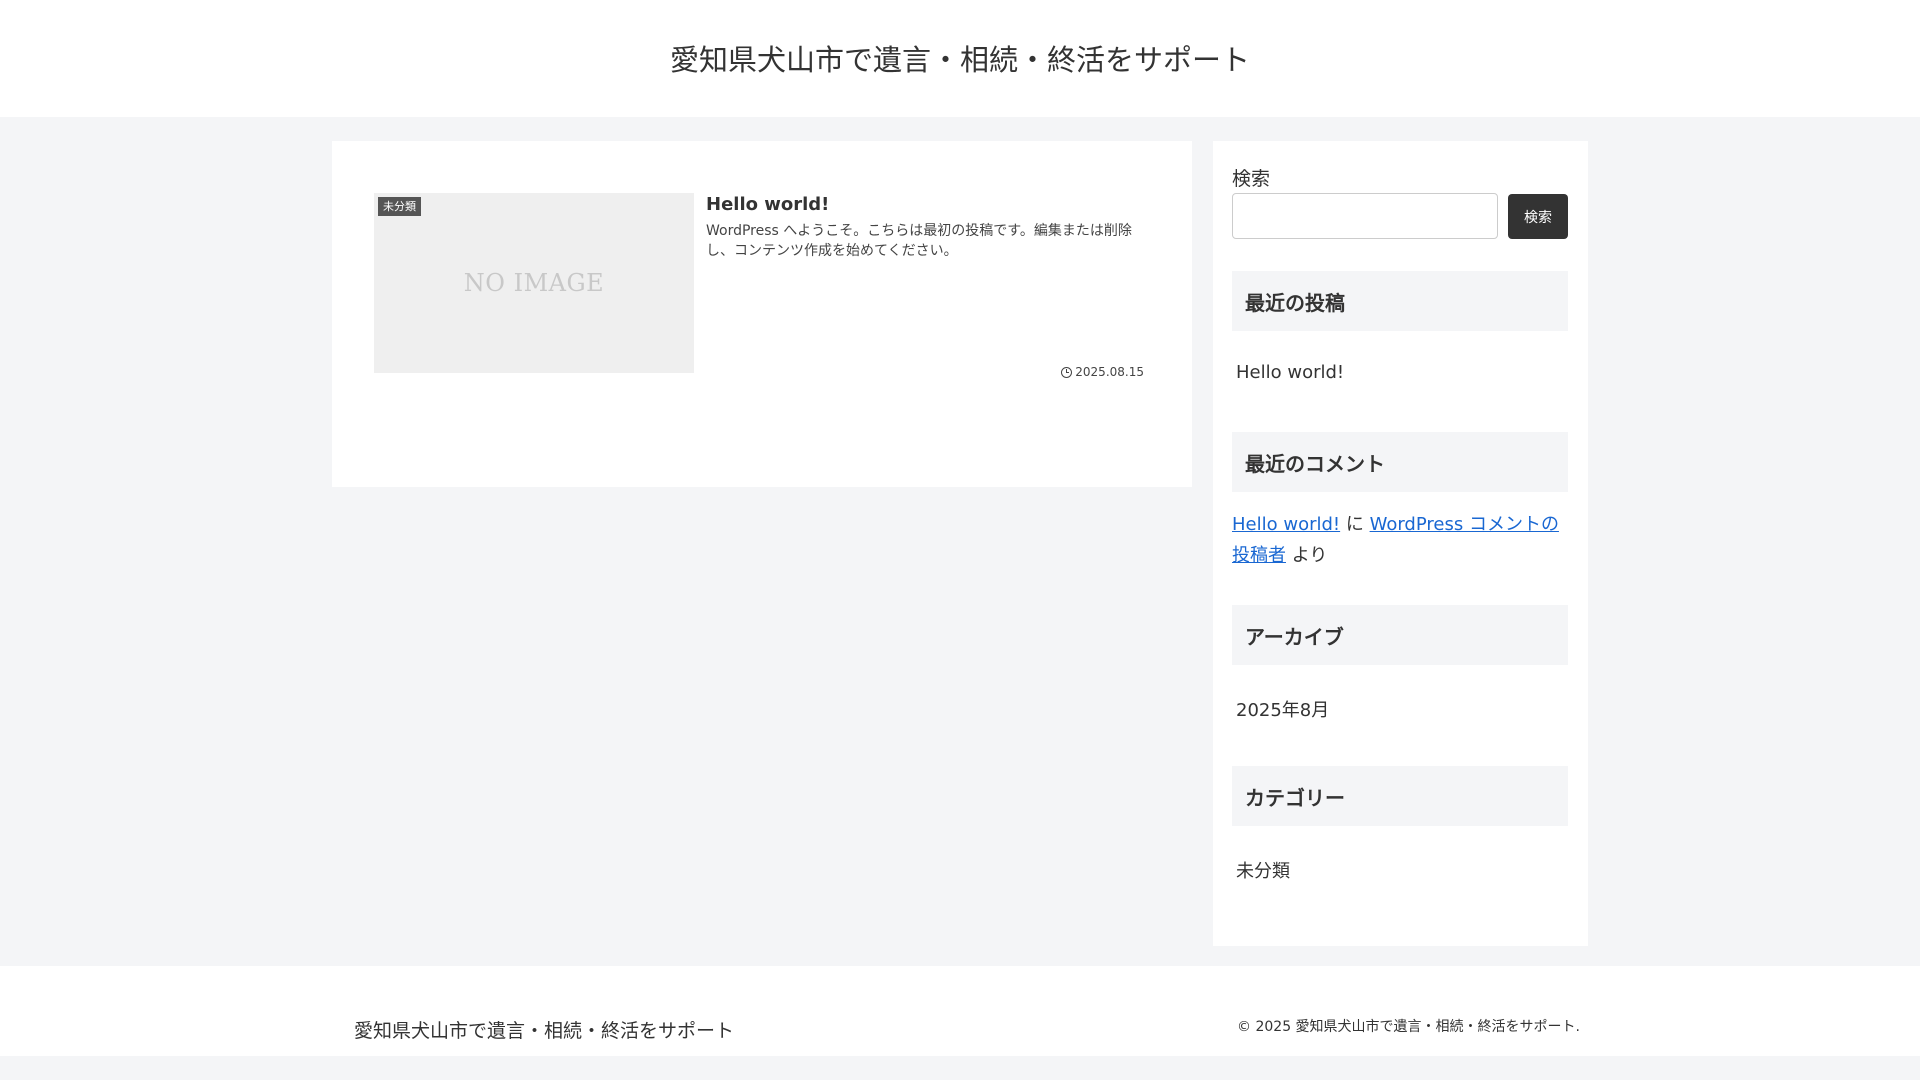  I want to click on footer-site-title-link: 愛知県犬山市で遺言・相続・終活をサポート, so click(544, 1029).